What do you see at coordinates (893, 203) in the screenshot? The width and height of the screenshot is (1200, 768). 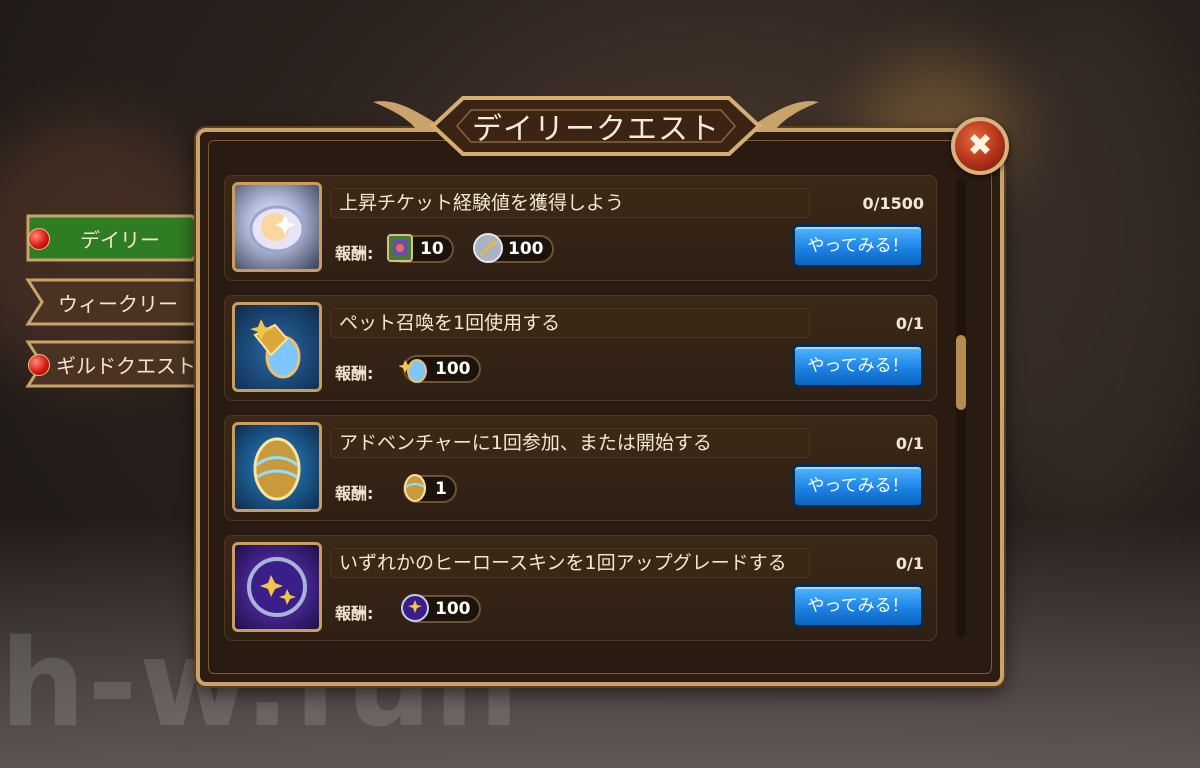 I see `quest-progress: 0/1500` at bounding box center [893, 203].